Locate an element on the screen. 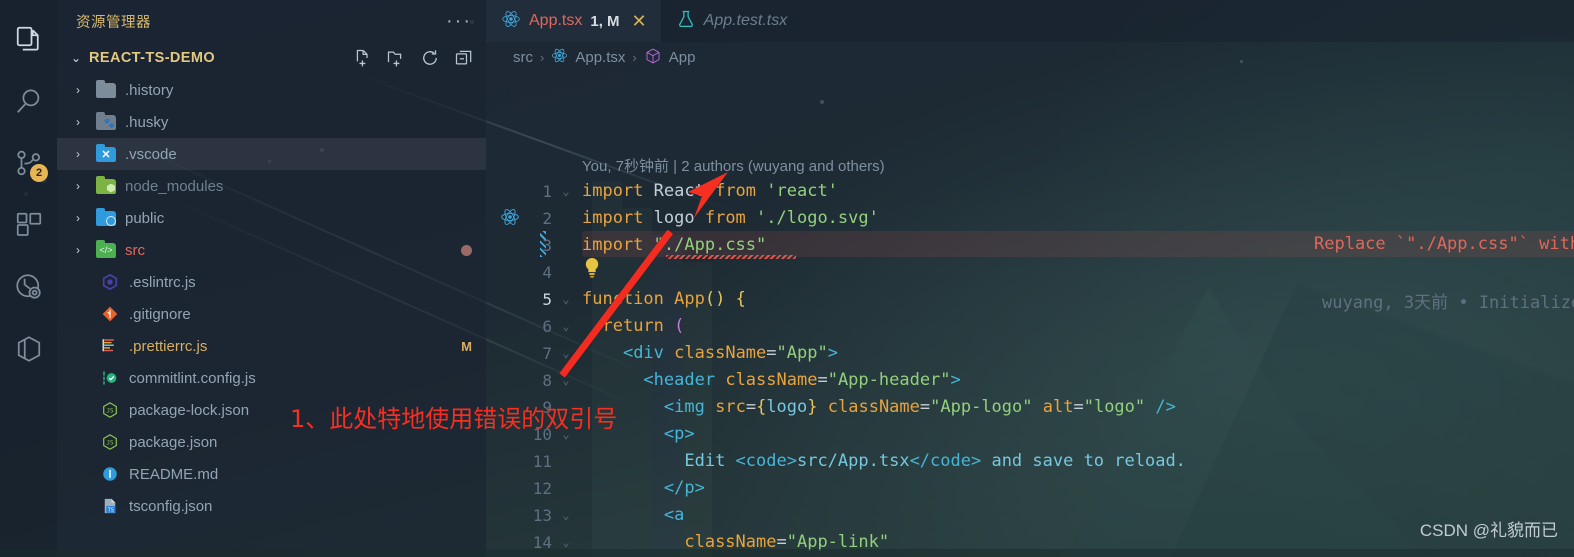 This screenshot has height=557, width=1574. breadcrumb-item-file: App.tsx is located at coordinates (600, 57).